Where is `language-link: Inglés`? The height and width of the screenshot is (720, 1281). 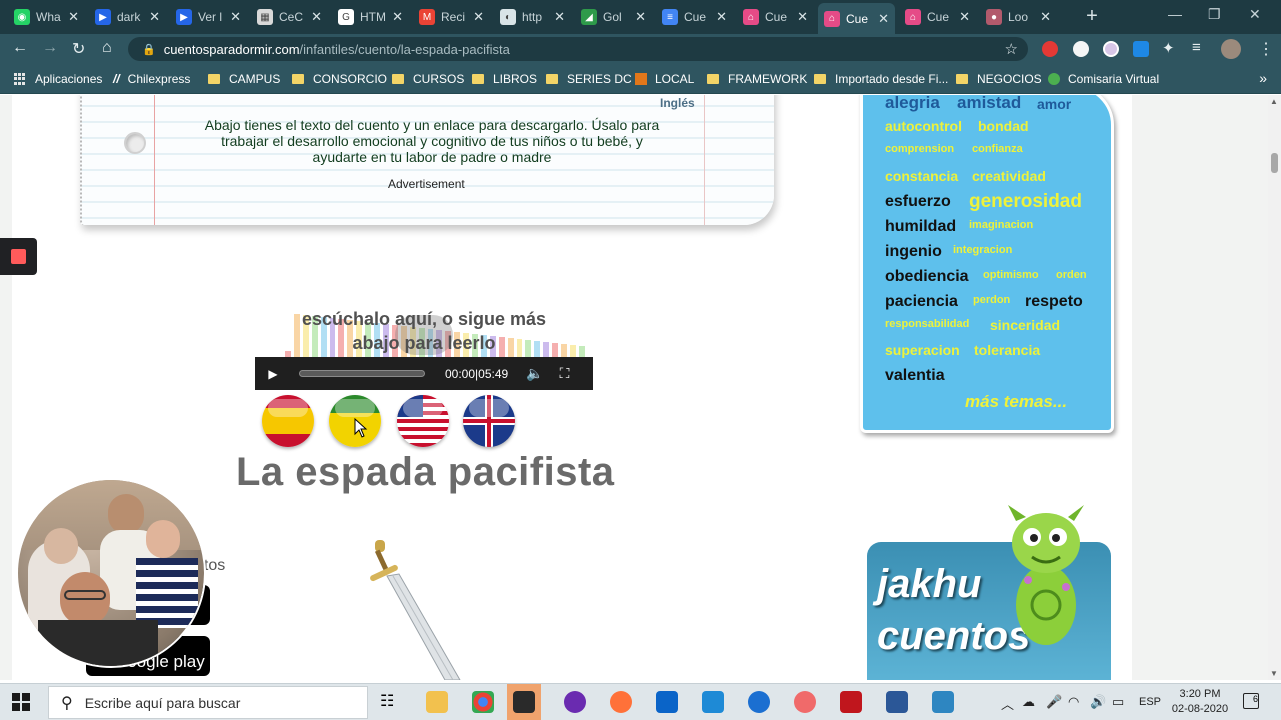 language-link: Inglés is located at coordinates (677, 103).